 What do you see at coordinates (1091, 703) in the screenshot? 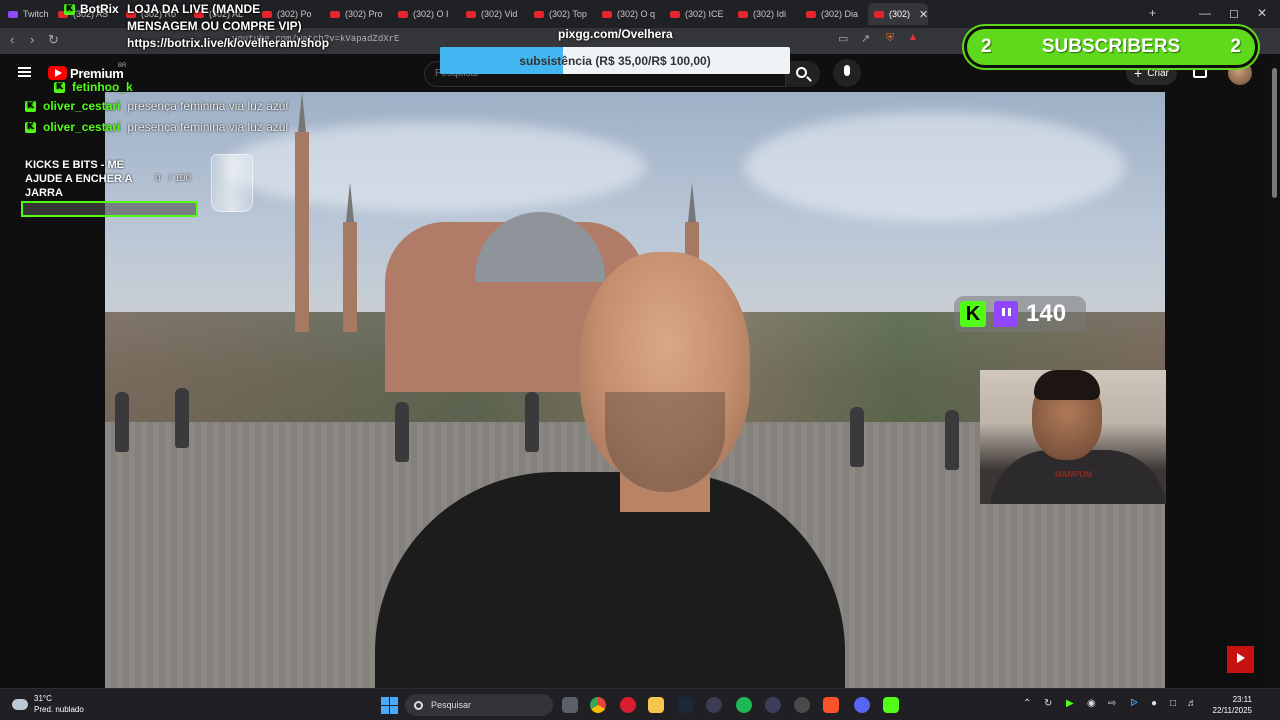
I see `tray-app-icon: ◉` at bounding box center [1091, 703].